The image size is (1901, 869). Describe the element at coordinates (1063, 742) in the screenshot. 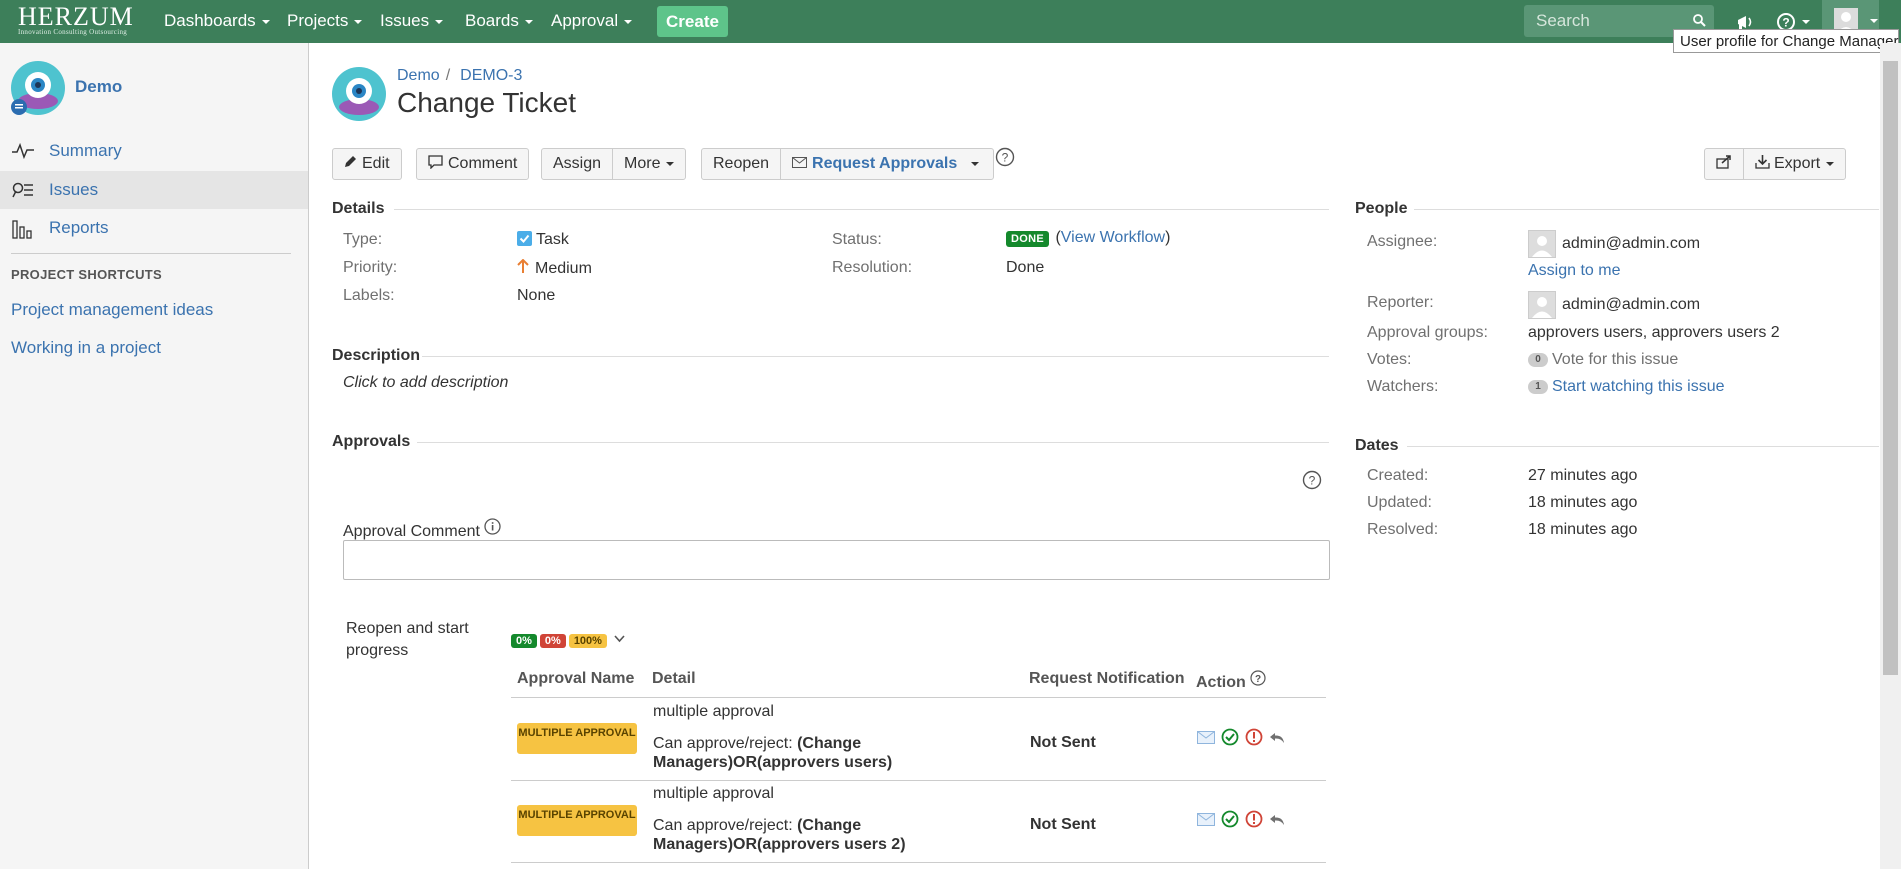

I see `notification-status: Not Sent` at that location.